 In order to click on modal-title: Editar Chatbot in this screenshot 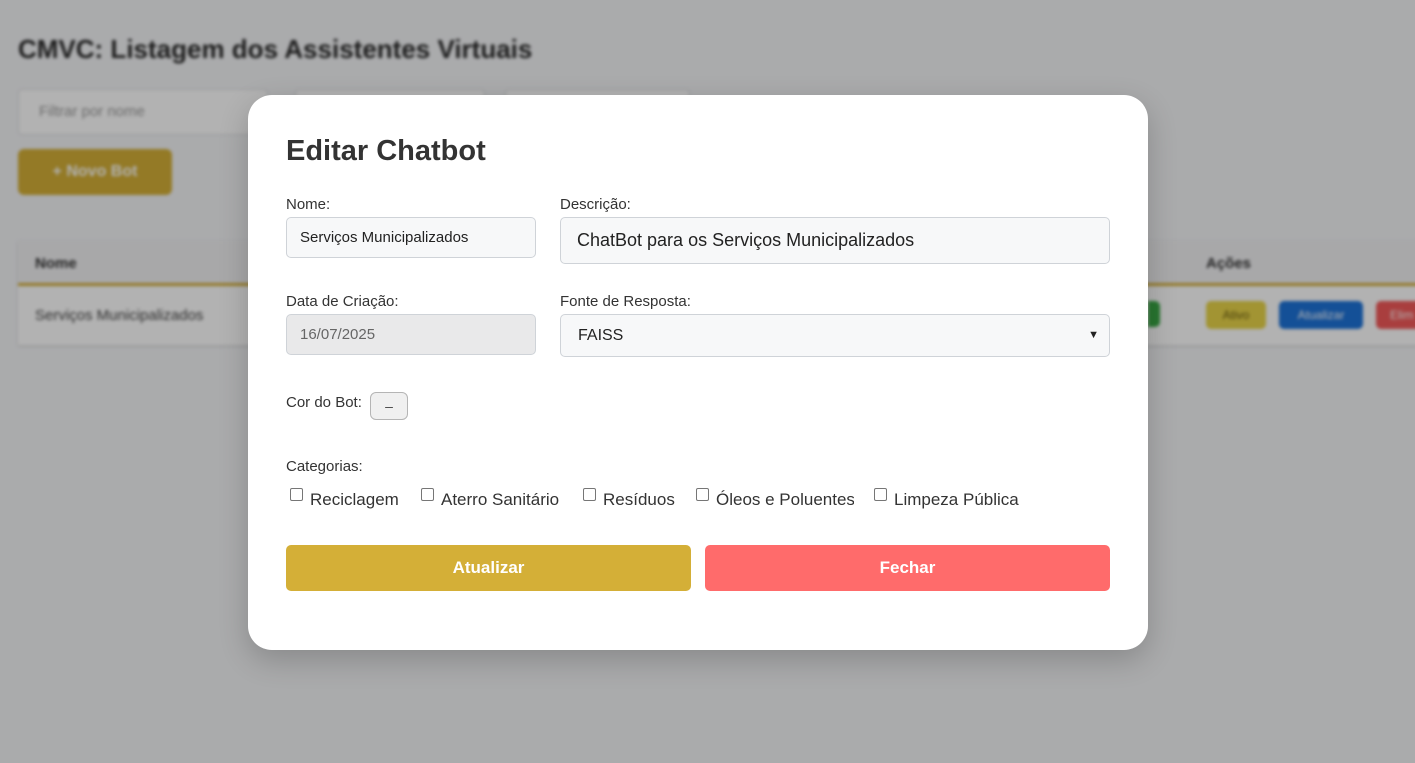, I will do `click(386, 151)`.